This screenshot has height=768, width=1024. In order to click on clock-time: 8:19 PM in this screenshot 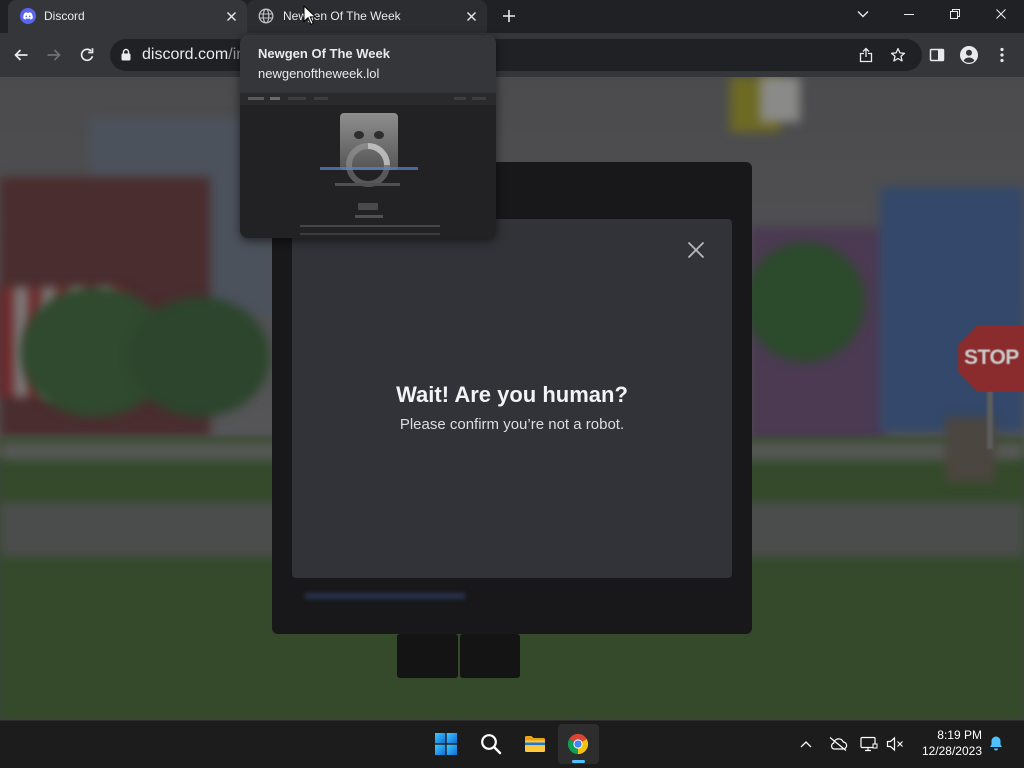, I will do `click(959, 735)`.